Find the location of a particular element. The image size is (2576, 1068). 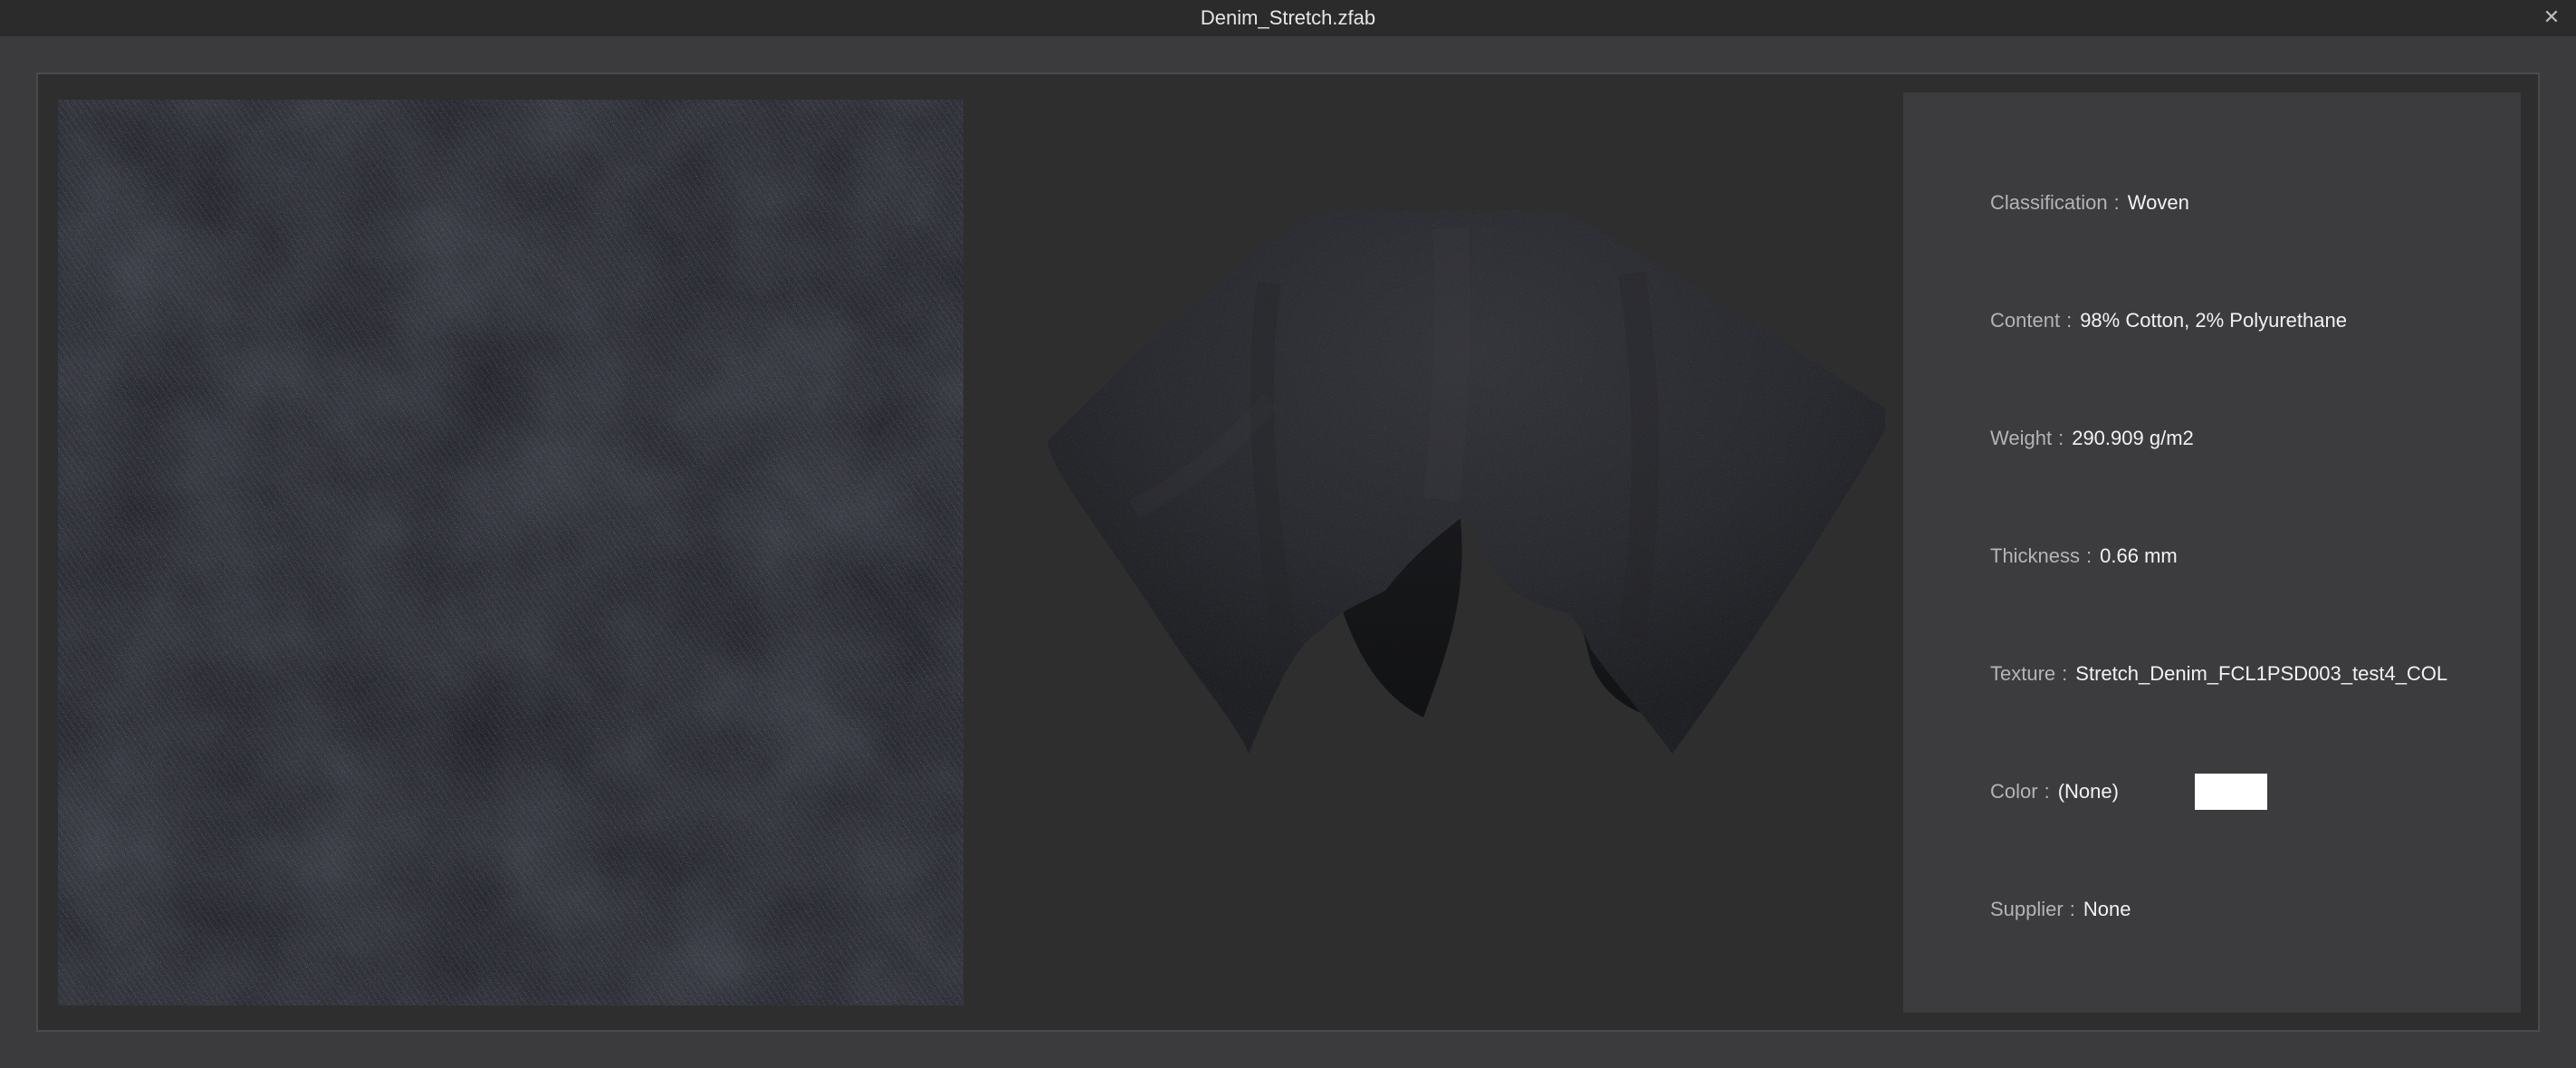

color-label: Color is located at coordinates (2014, 792).